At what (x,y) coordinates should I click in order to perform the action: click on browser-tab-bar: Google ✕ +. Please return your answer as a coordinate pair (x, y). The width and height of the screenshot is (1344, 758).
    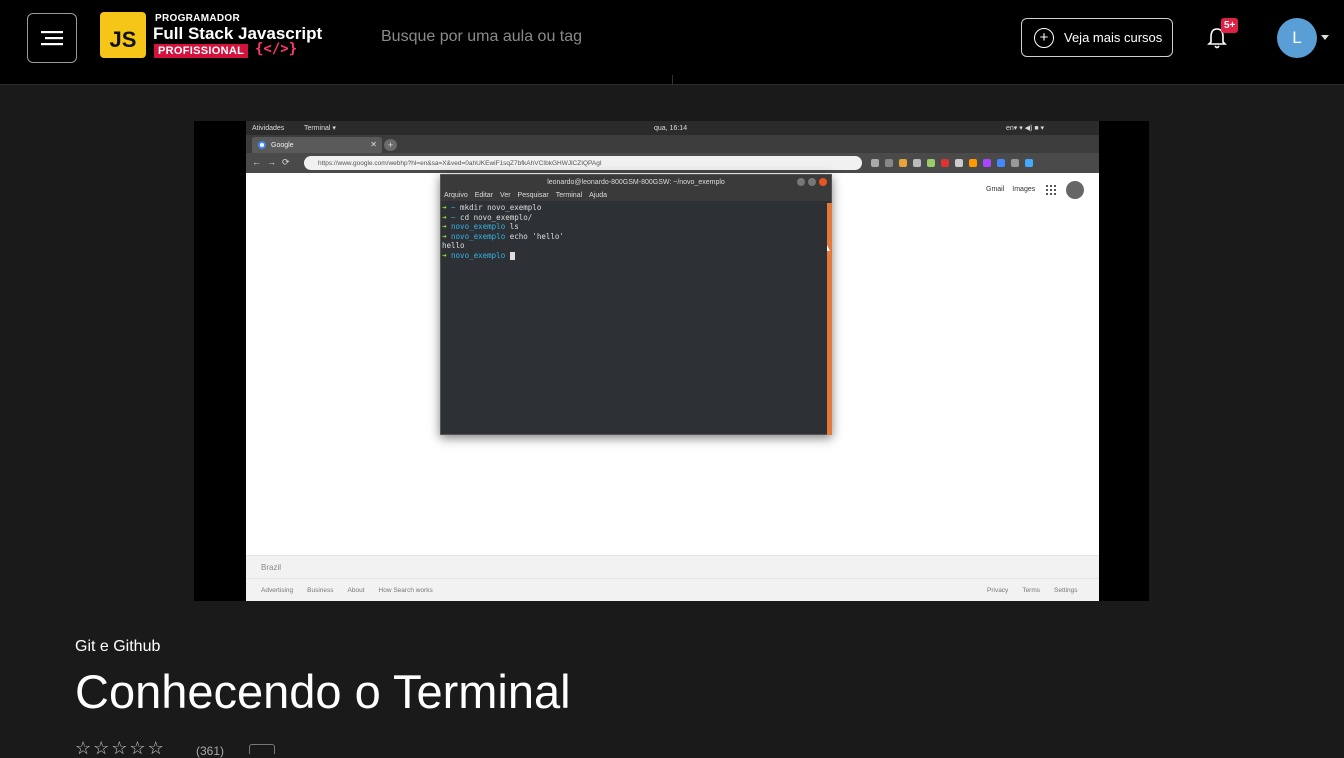
    Looking at the image, I should click on (672, 144).